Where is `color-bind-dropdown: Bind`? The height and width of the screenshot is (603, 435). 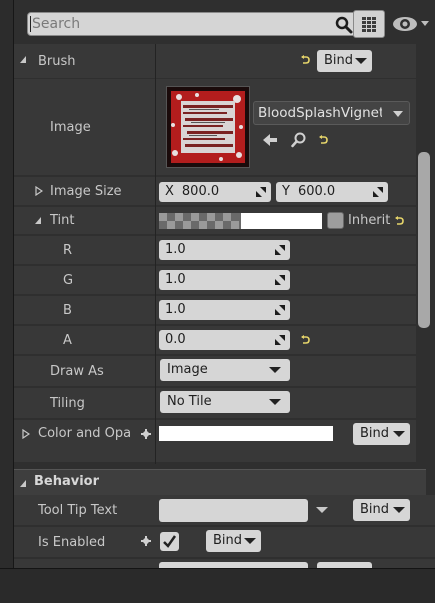 color-bind-dropdown: Bind is located at coordinates (381, 434).